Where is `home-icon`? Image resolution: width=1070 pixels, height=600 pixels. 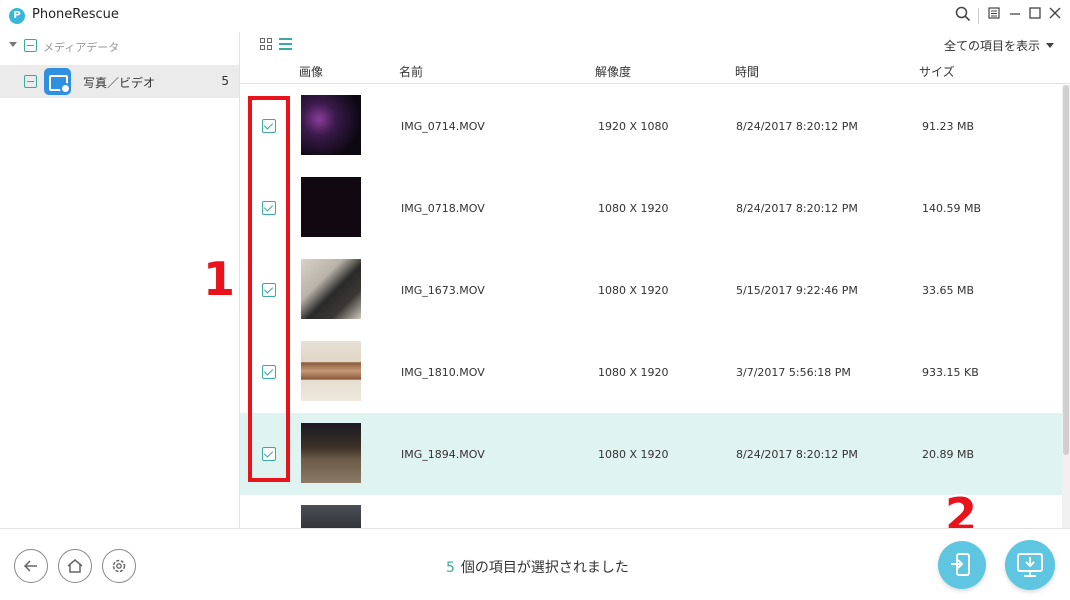
home-icon is located at coordinates (75, 566).